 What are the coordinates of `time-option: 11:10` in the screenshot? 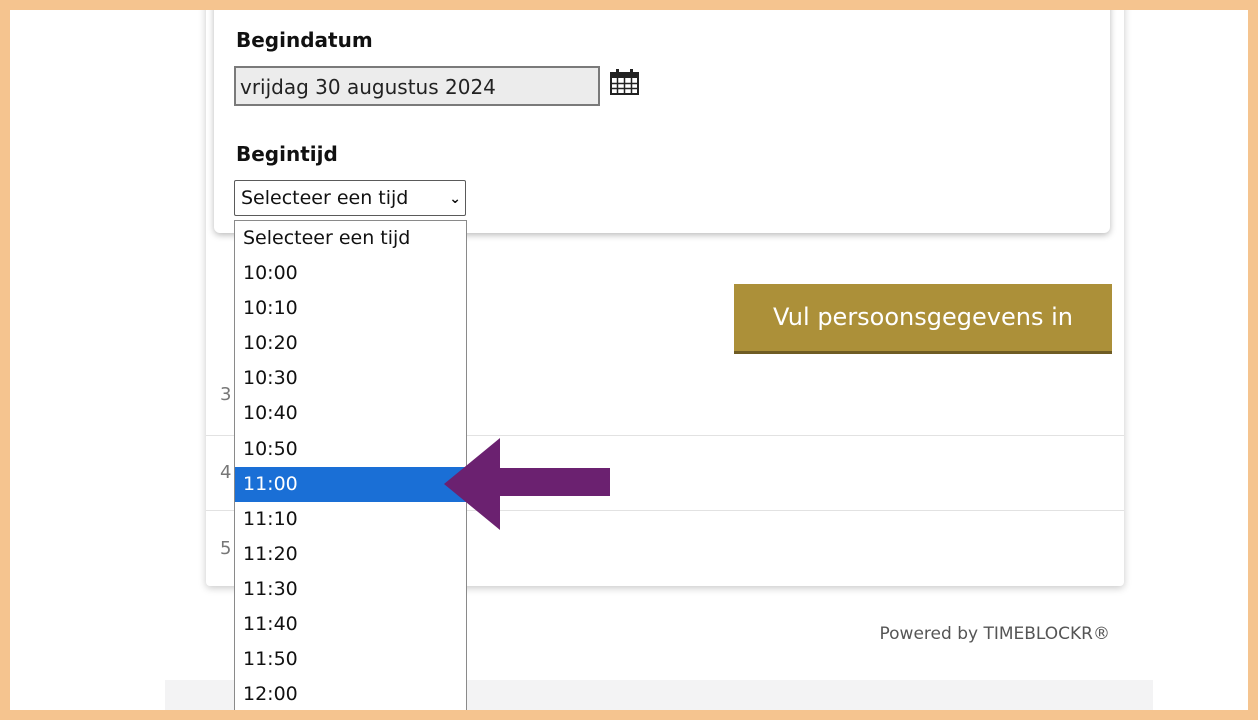 It's located at (350, 519).